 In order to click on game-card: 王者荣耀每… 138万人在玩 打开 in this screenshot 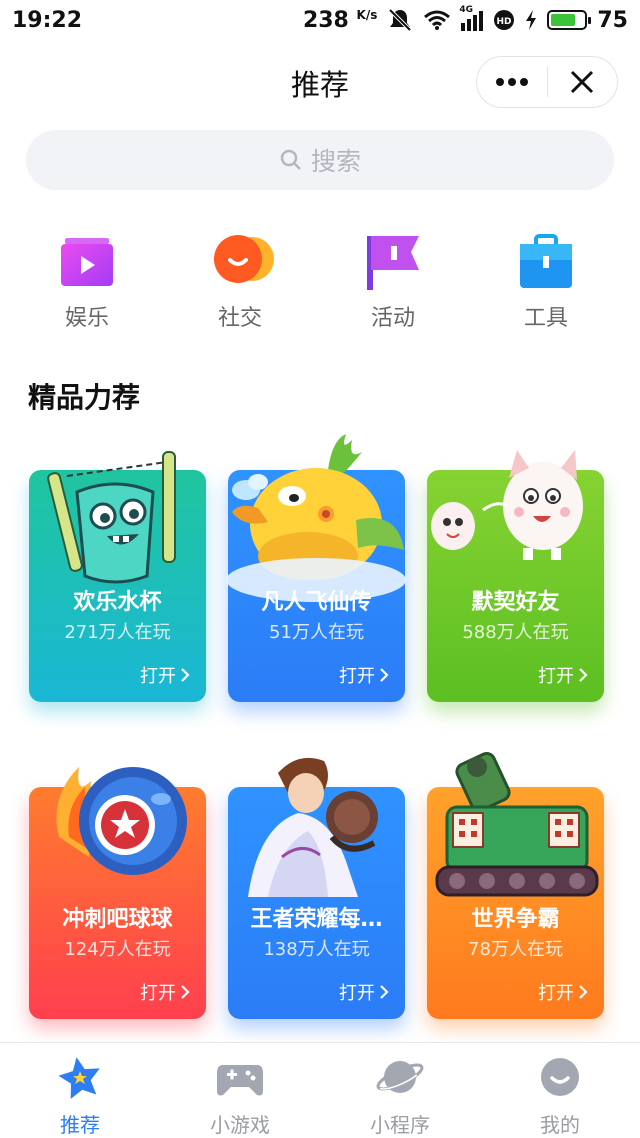, I will do `click(316, 888)`.